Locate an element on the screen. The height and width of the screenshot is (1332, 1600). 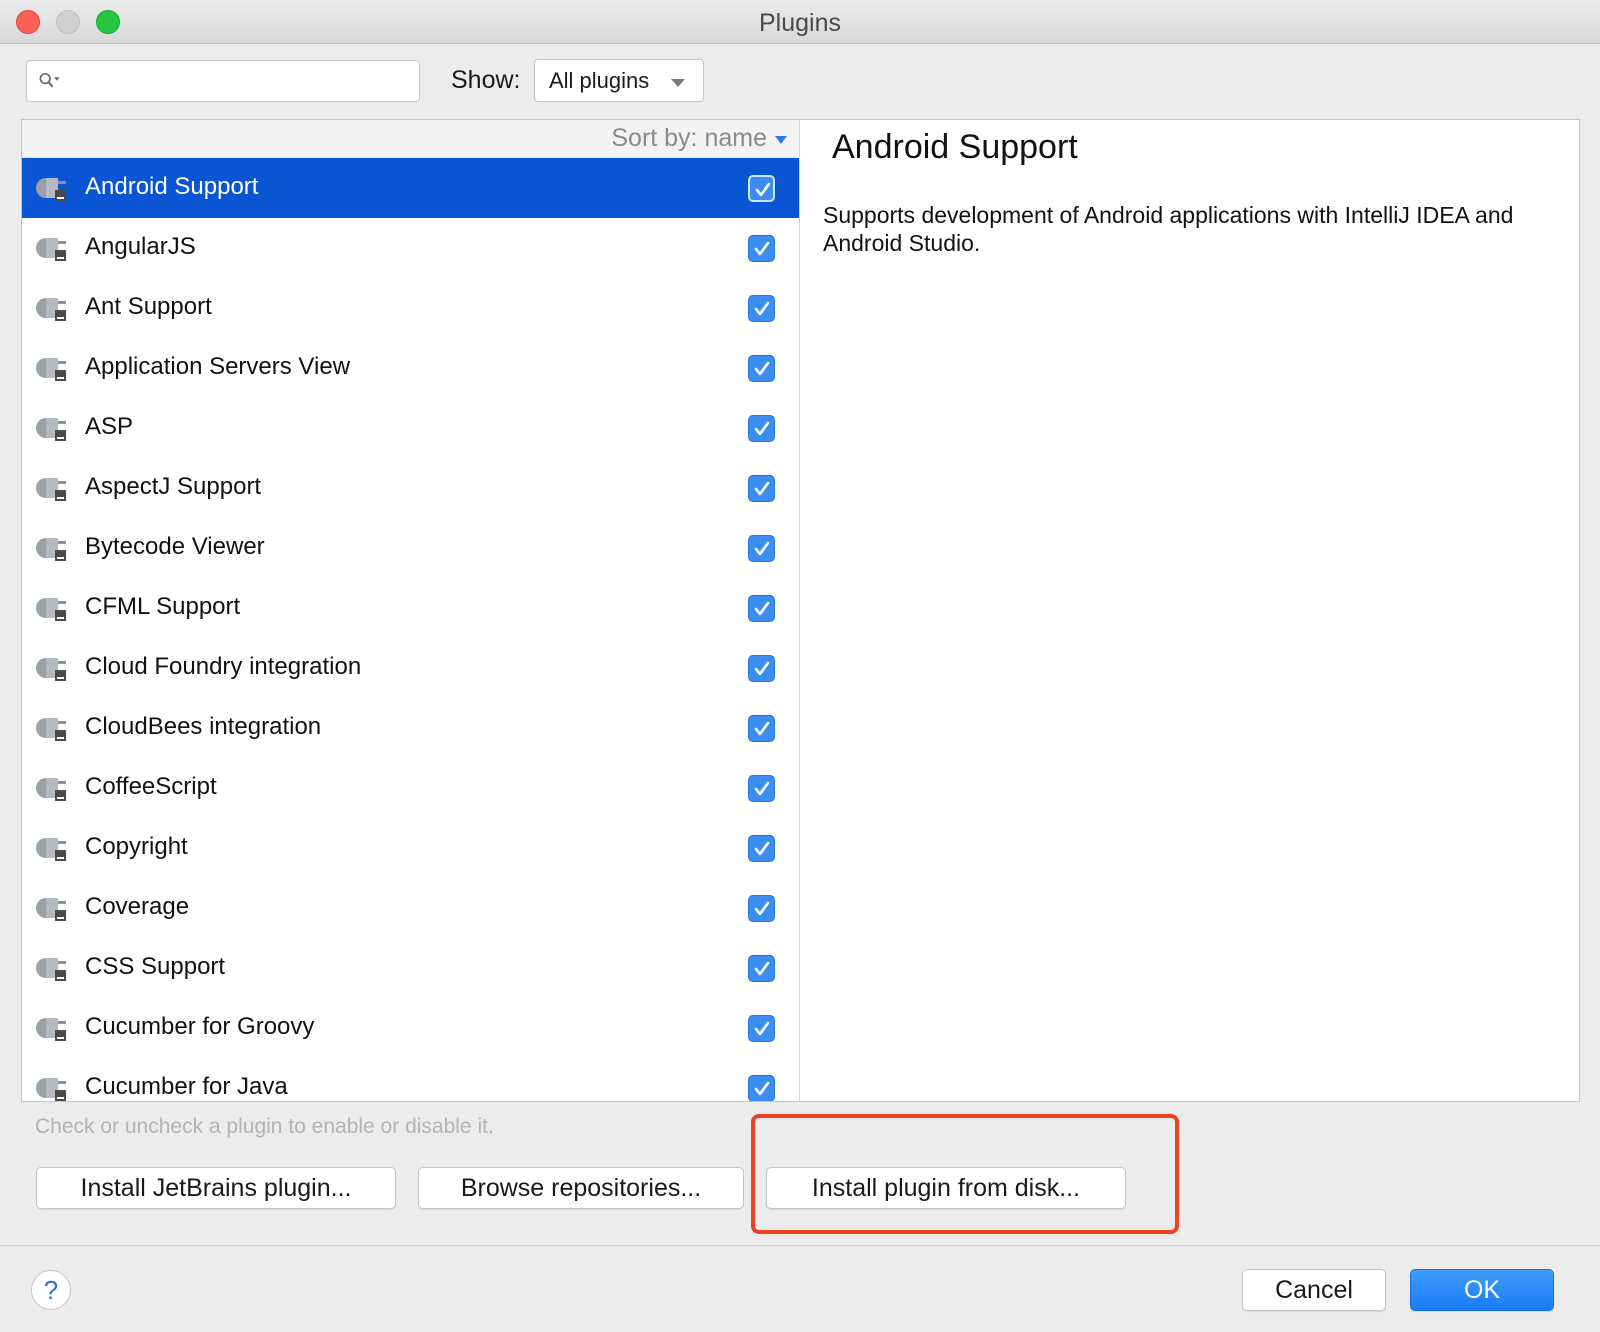
plugin-name: AspectJ Support is located at coordinates (173, 486).